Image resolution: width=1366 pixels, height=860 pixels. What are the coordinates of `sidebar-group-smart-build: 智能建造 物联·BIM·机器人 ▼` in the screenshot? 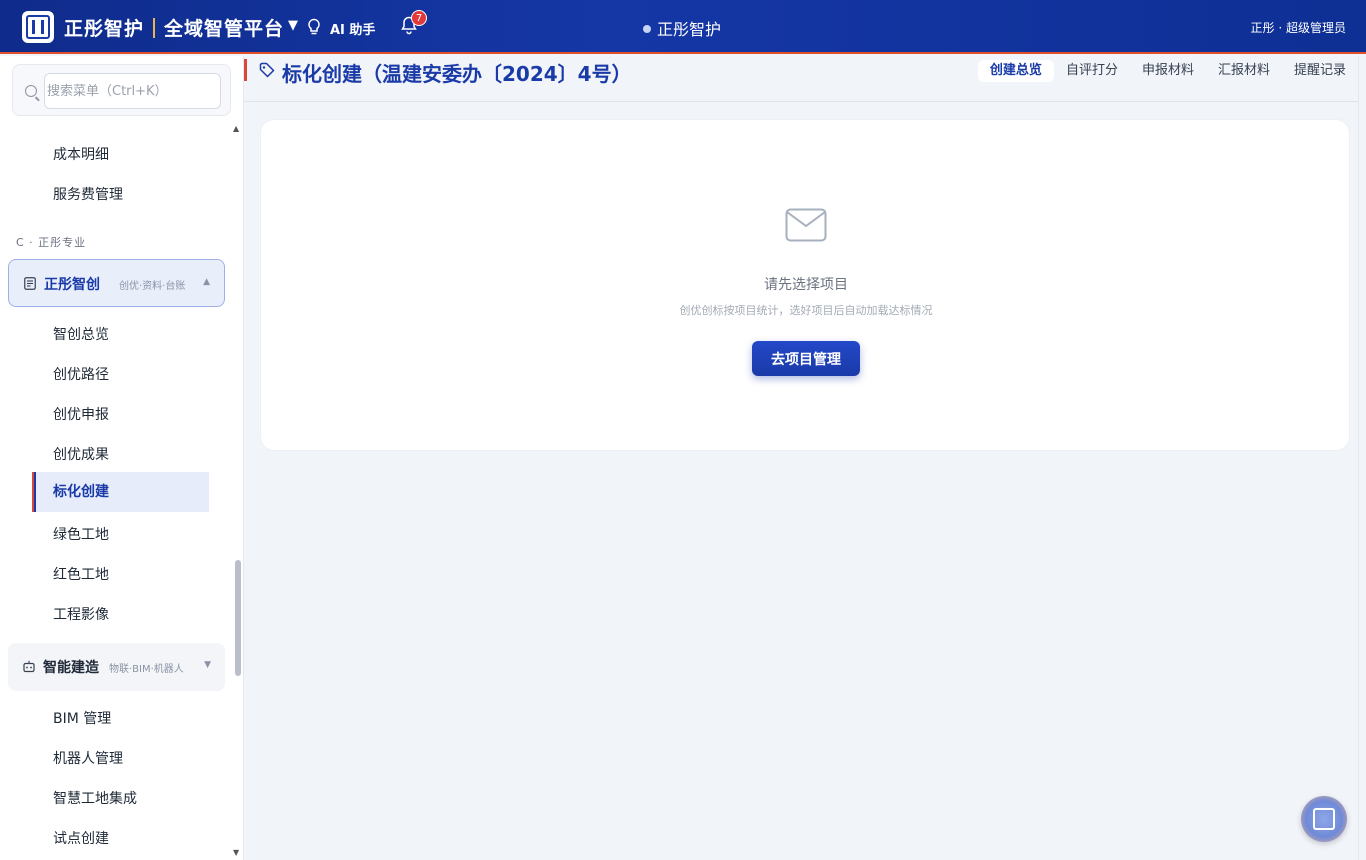 It's located at (116, 667).